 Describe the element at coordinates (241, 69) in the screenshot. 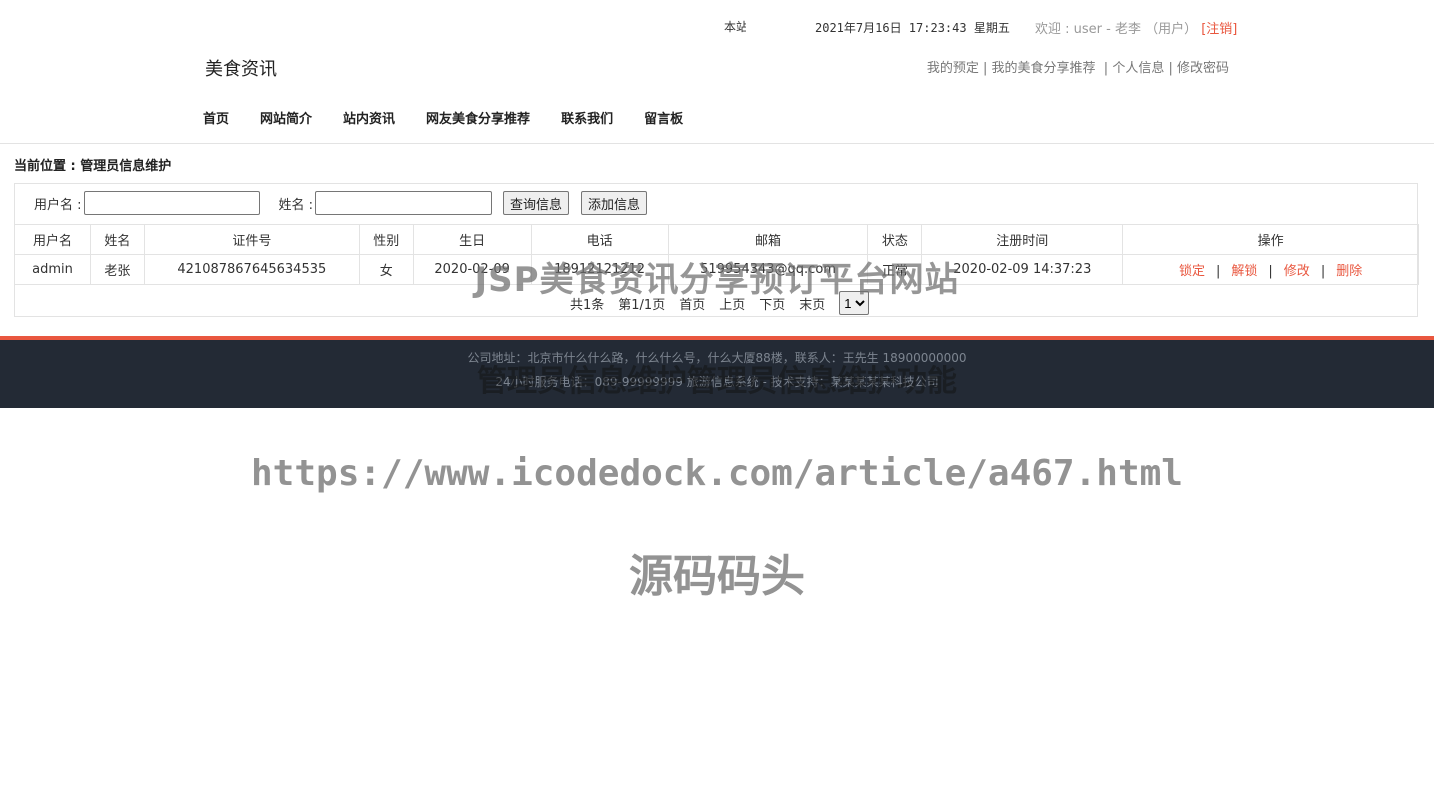

I see `site-title: 美食资讯` at that location.